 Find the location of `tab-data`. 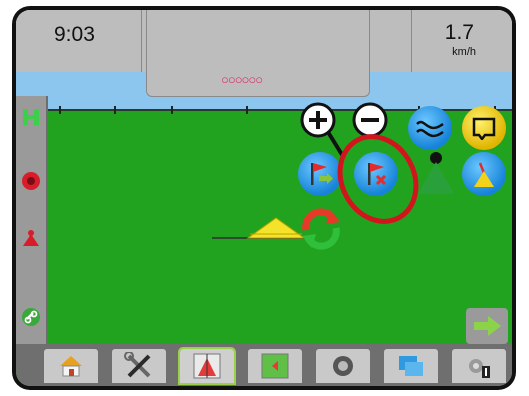

tab-data is located at coordinates (411, 366).